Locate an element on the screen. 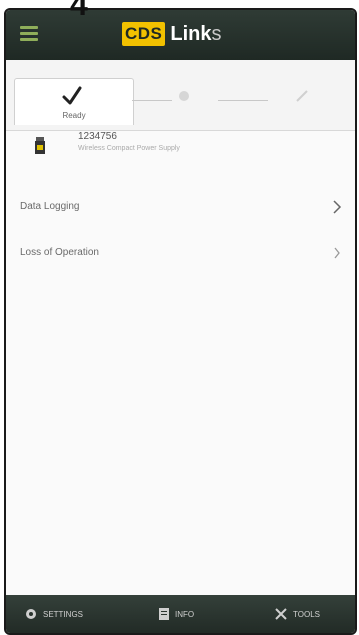 The image size is (359, 635). nav-info-label: INFO is located at coordinates (185, 614).